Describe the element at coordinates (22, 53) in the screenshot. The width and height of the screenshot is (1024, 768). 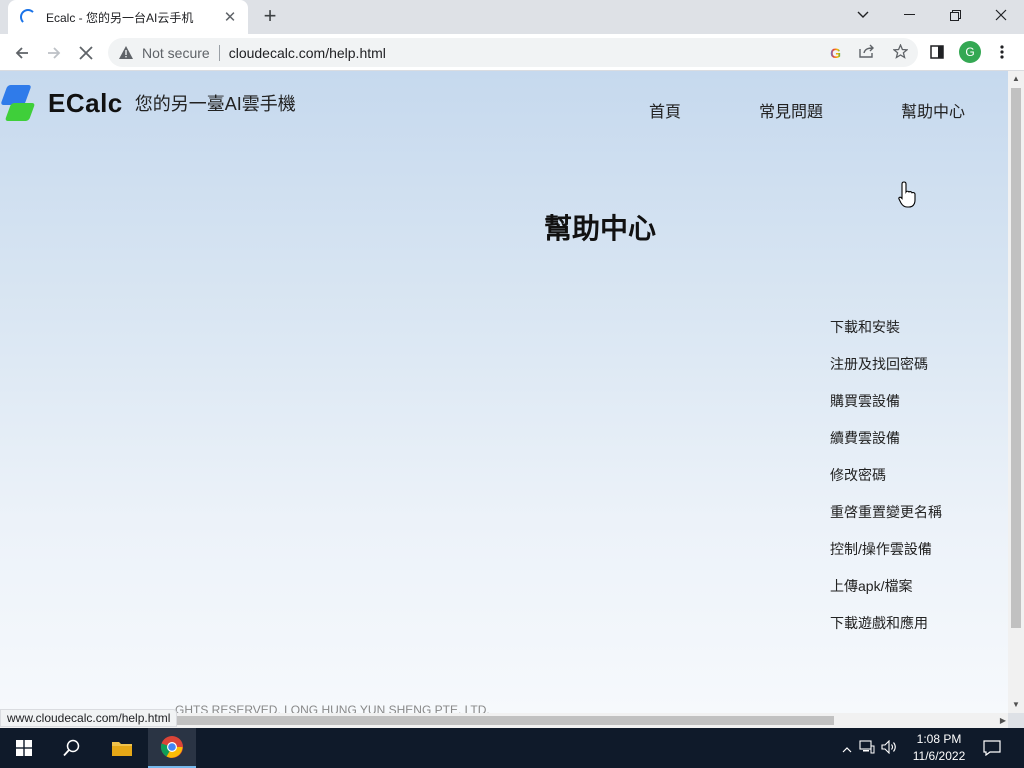
I see `back-button` at that location.